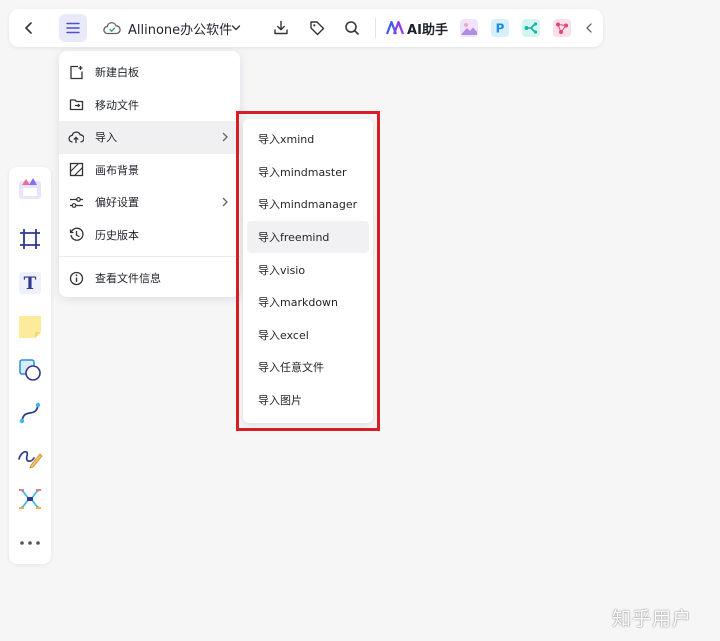 Image resolution: width=720 pixels, height=641 pixels. I want to click on download-button, so click(281, 28).